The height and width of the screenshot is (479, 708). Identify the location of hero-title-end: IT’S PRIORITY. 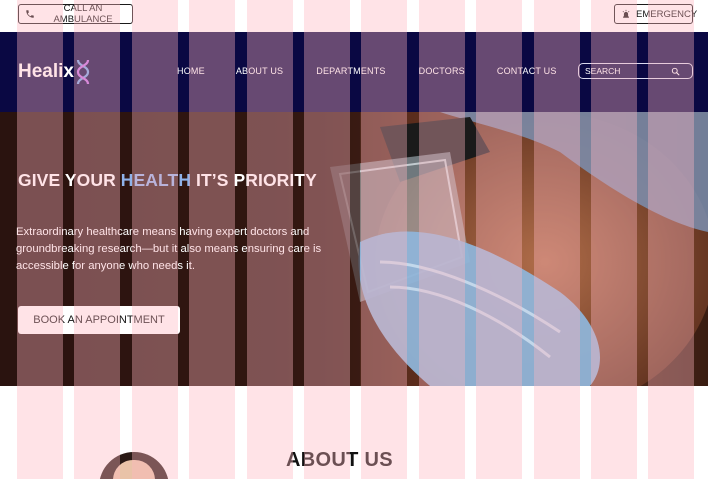
(254, 180).